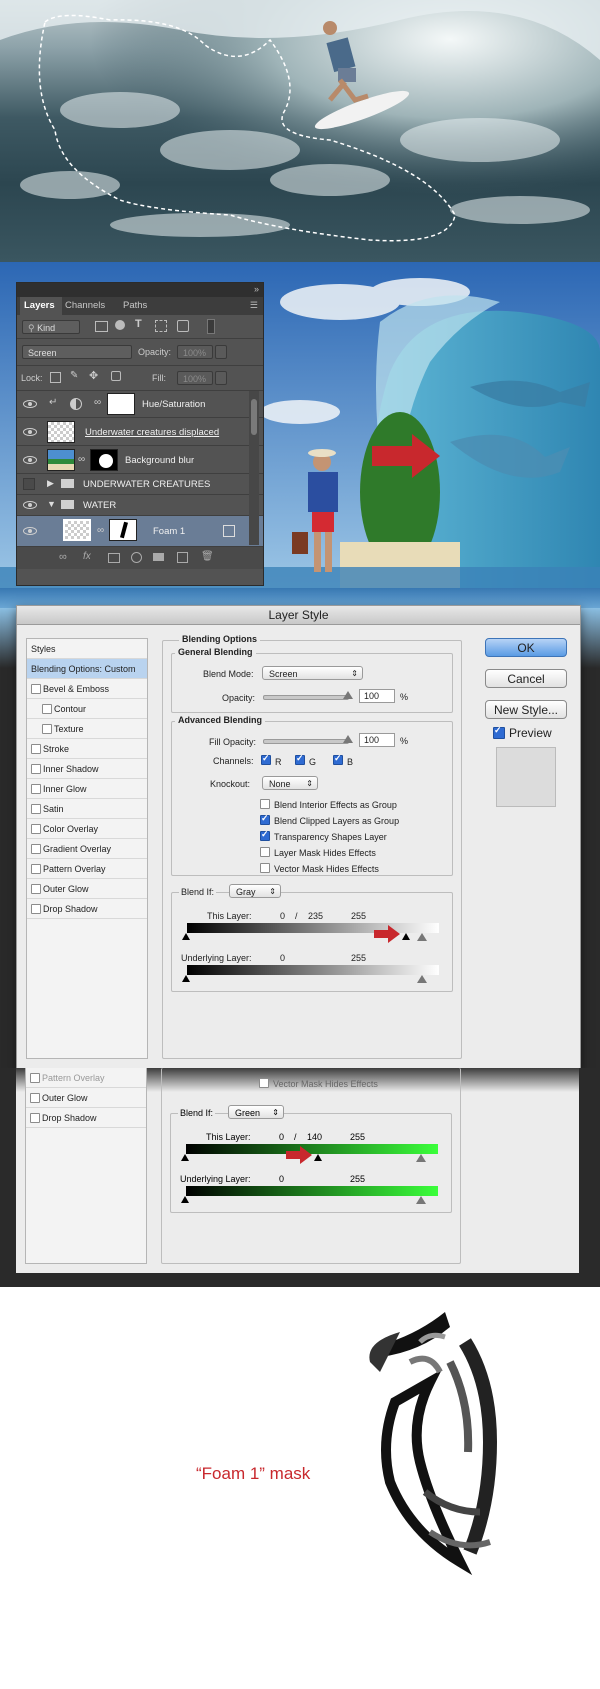 Image resolution: width=600 pixels, height=1689 pixels. What do you see at coordinates (143, 306) in the screenshot?
I see `tab-paths: Paths` at bounding box center [143, 306].